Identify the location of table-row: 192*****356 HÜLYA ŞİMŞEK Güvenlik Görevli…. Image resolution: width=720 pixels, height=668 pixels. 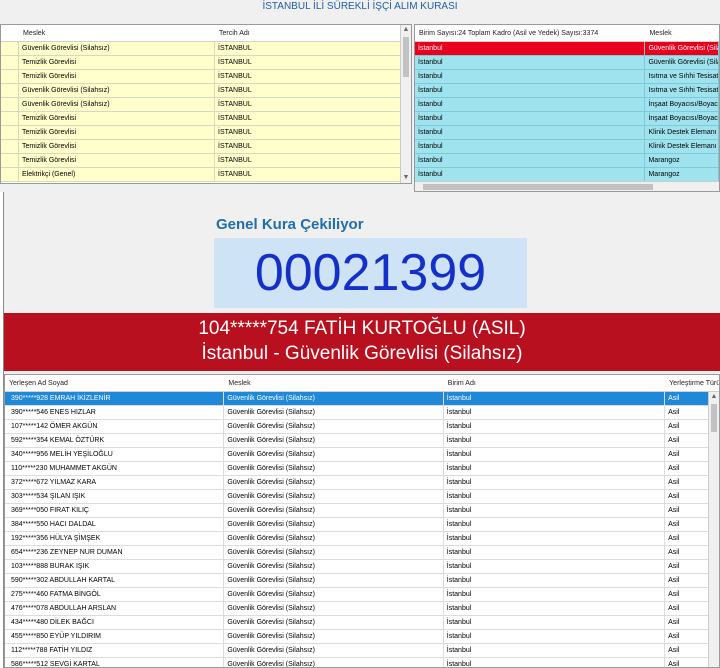
(362, 539).